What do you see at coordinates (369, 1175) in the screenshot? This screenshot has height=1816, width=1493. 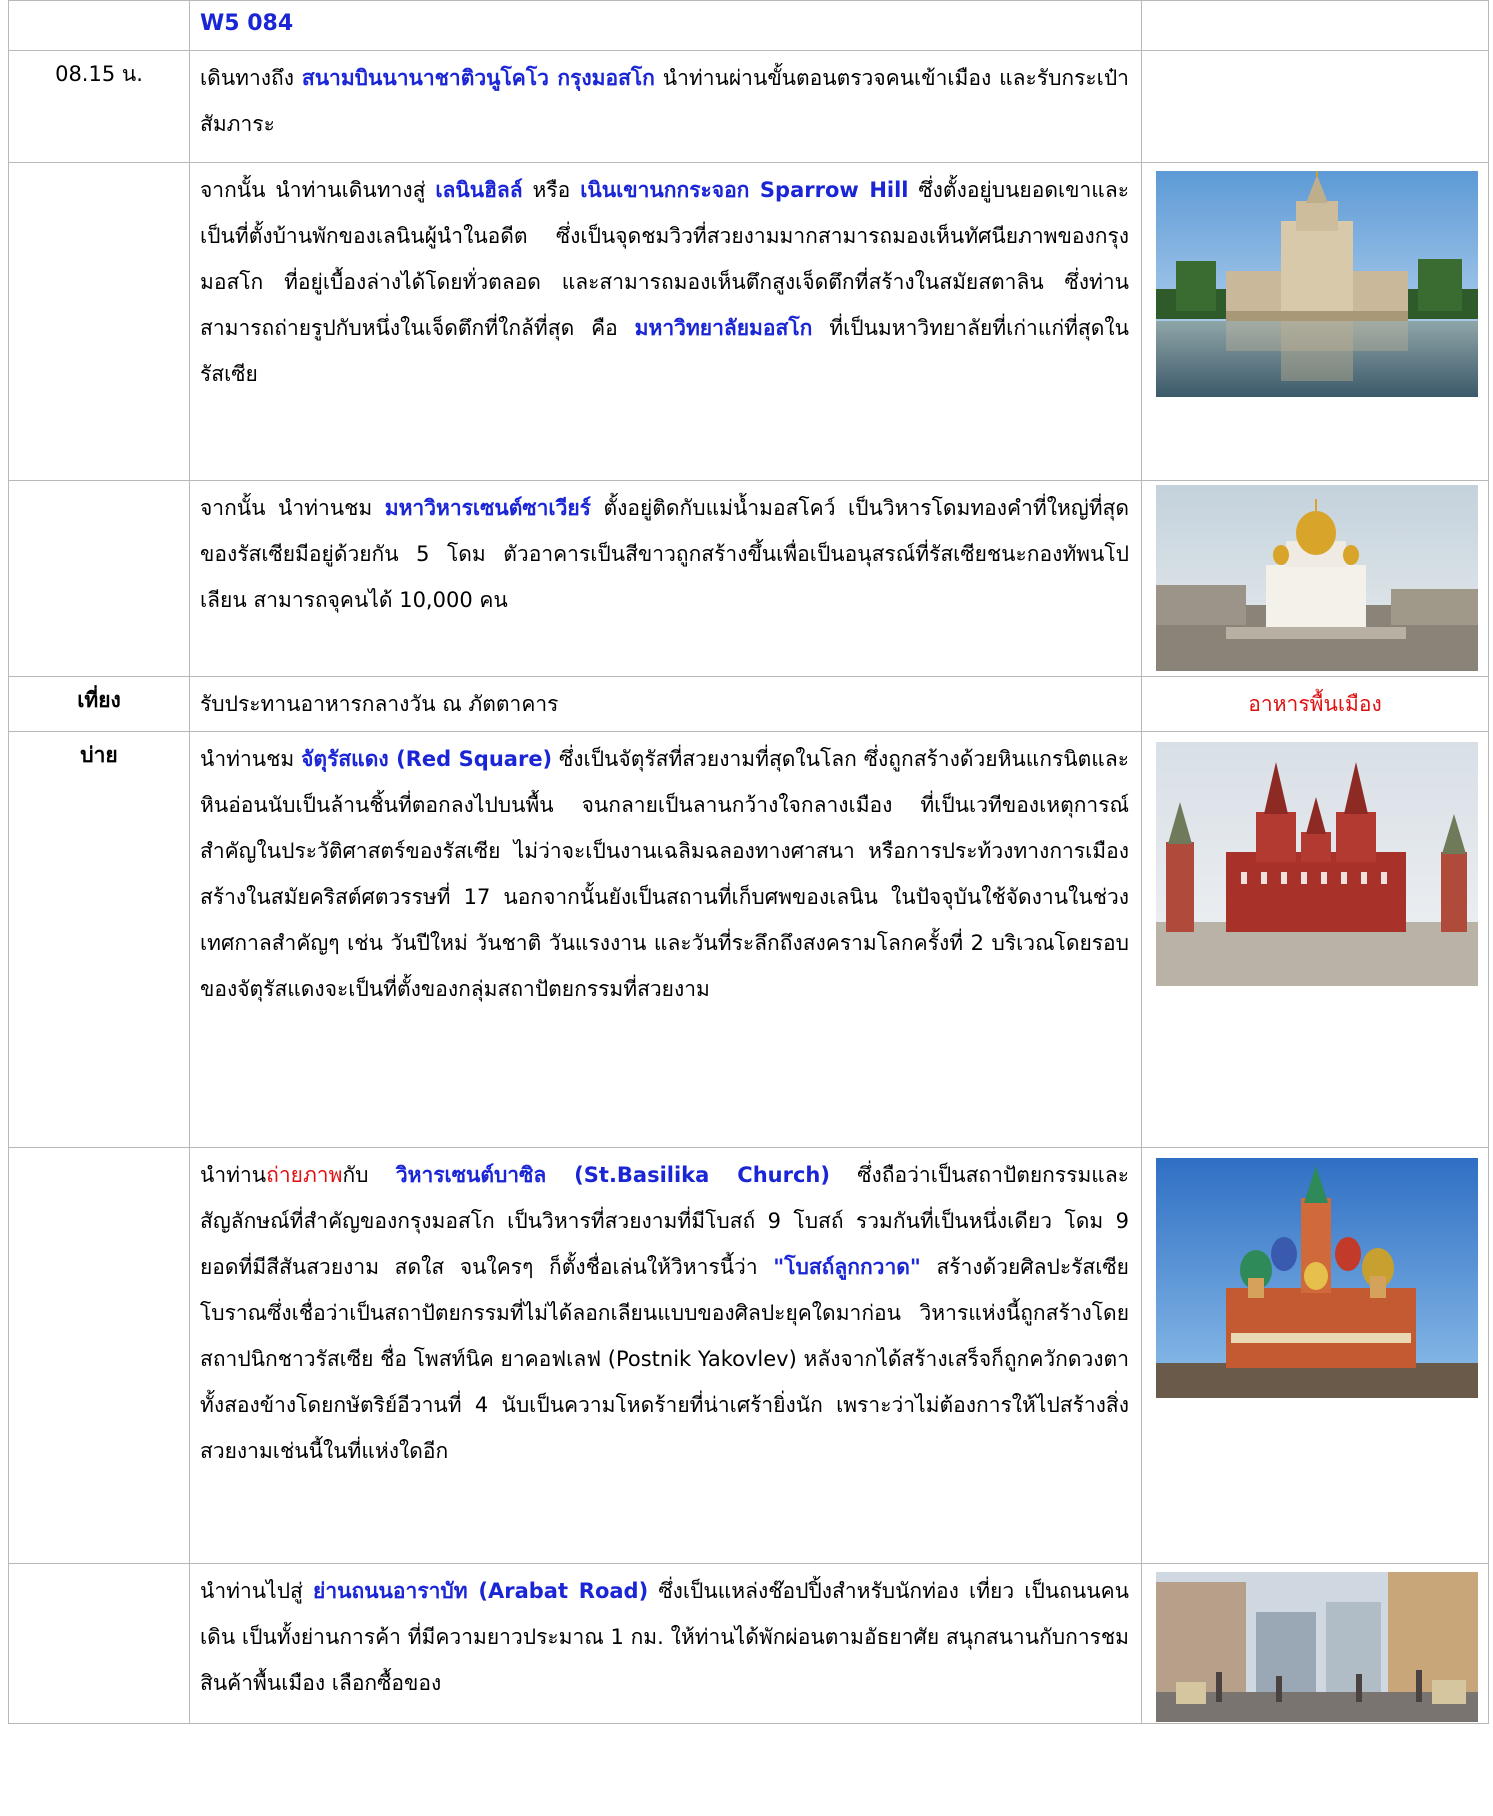 I see `text-span: กับ` at bounding box center [369, 1175].